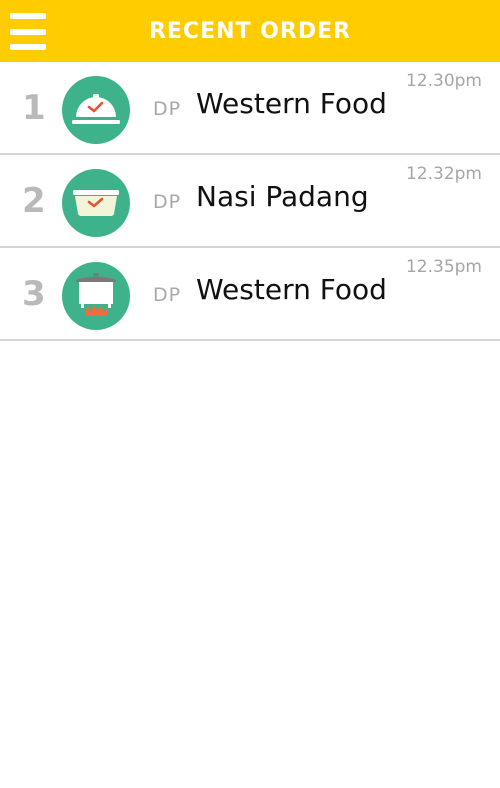 The image size is (500, 788). Describe the element at coordinates (443, 267) in the screenshot. I see `order-time: 12.35pm` at that location.